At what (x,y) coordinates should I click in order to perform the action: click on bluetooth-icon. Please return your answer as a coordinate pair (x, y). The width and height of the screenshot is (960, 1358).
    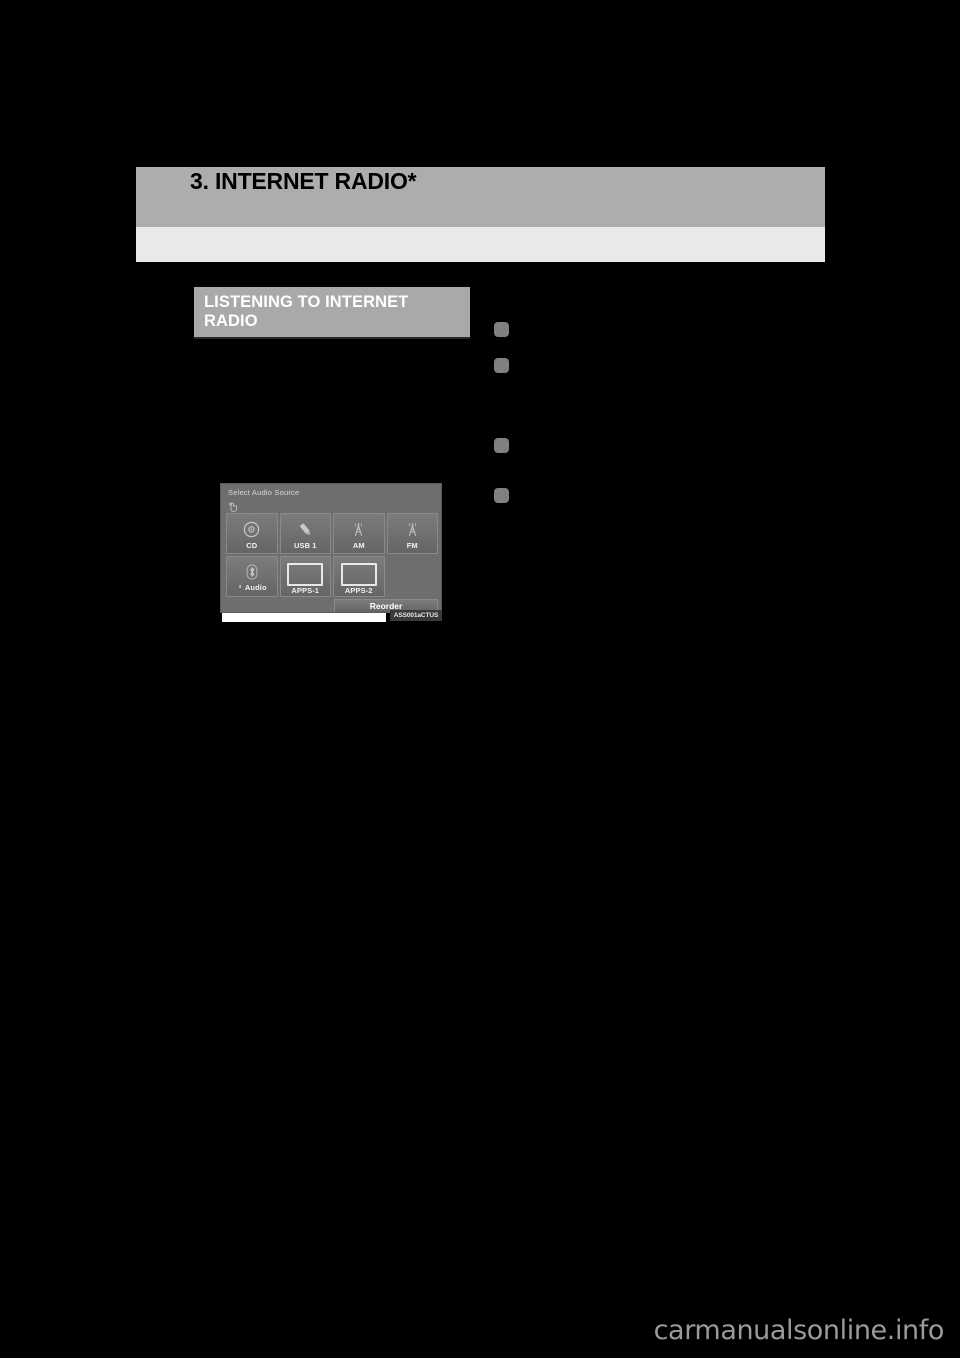
    Looking at the image, I should click on (252, 572).